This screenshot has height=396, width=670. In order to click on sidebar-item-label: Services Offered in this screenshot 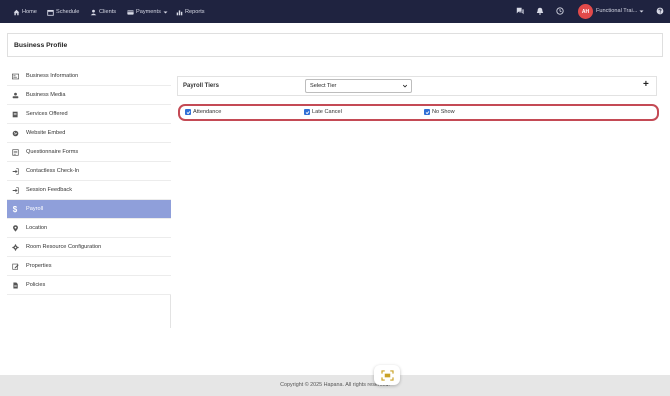, I will do `click(47, 114)`.